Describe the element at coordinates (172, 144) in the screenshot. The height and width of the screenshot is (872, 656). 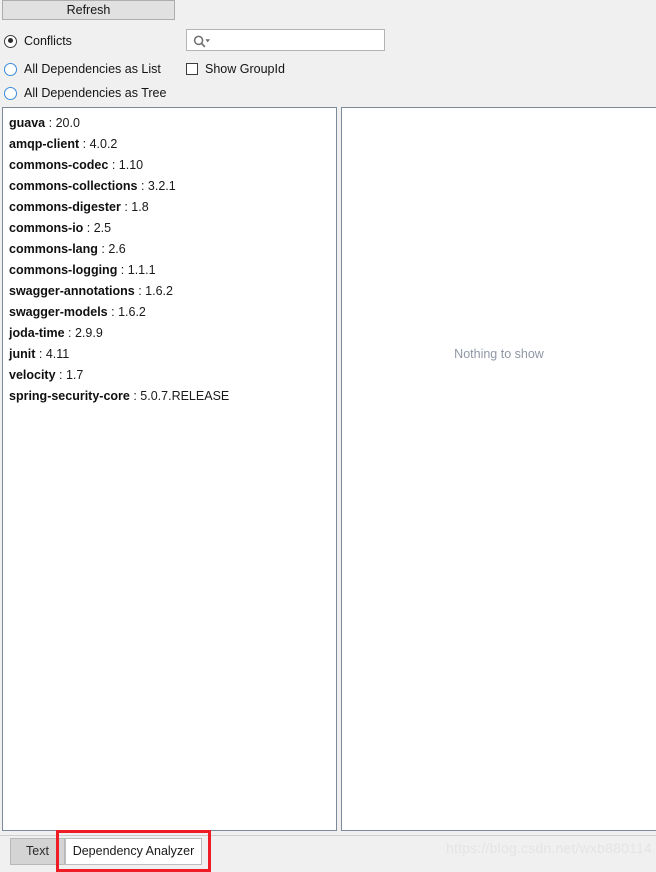
I see `dependency-item: amqp-client : 4.0.2` at that location.